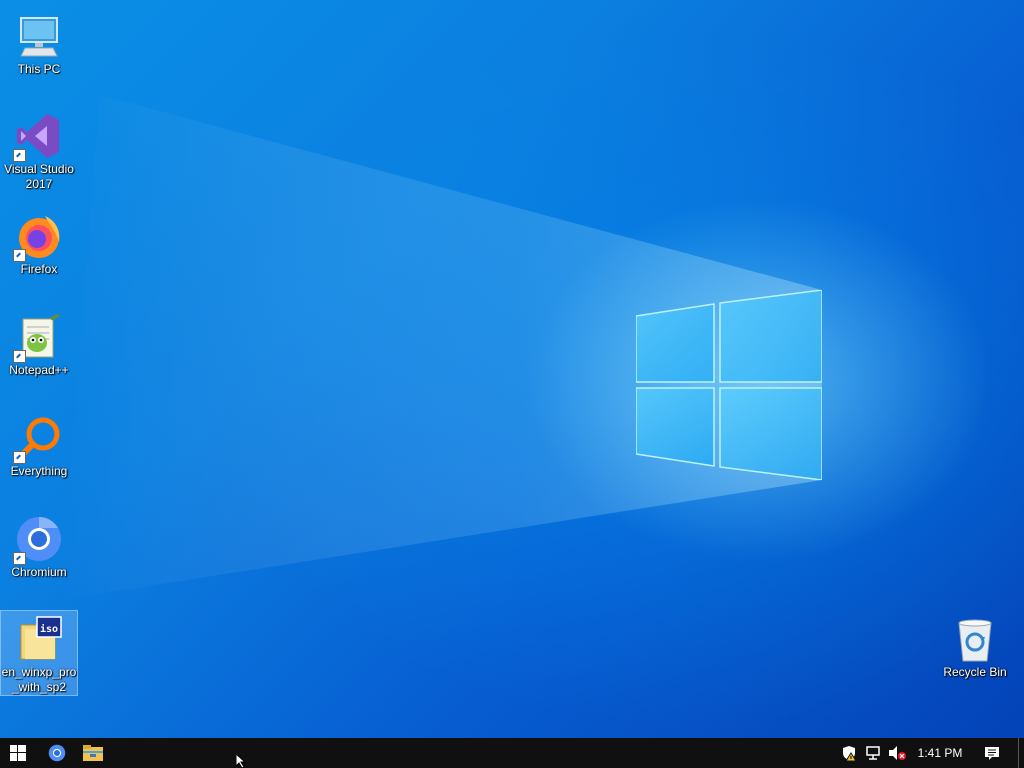 The width and height of the screenshot is (1024, 768). I want to click on desktop-icon-label: Chromium, so click(39, 572).